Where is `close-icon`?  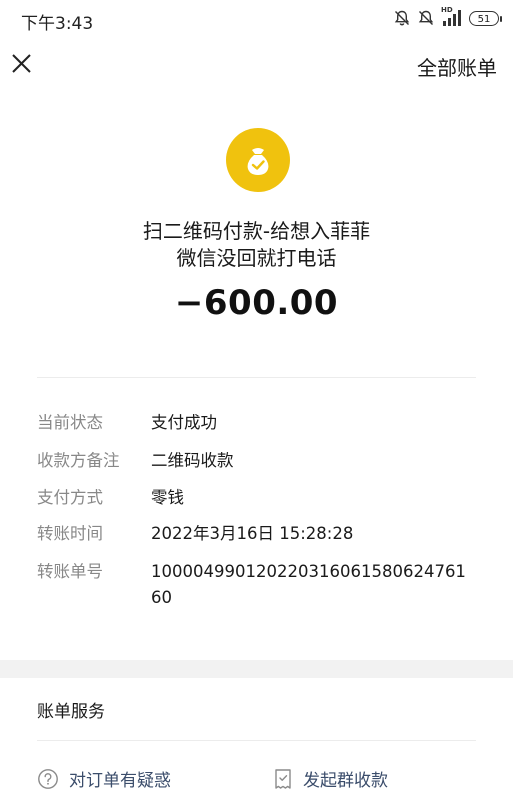 close-icon is located at coordinates (21, 63).